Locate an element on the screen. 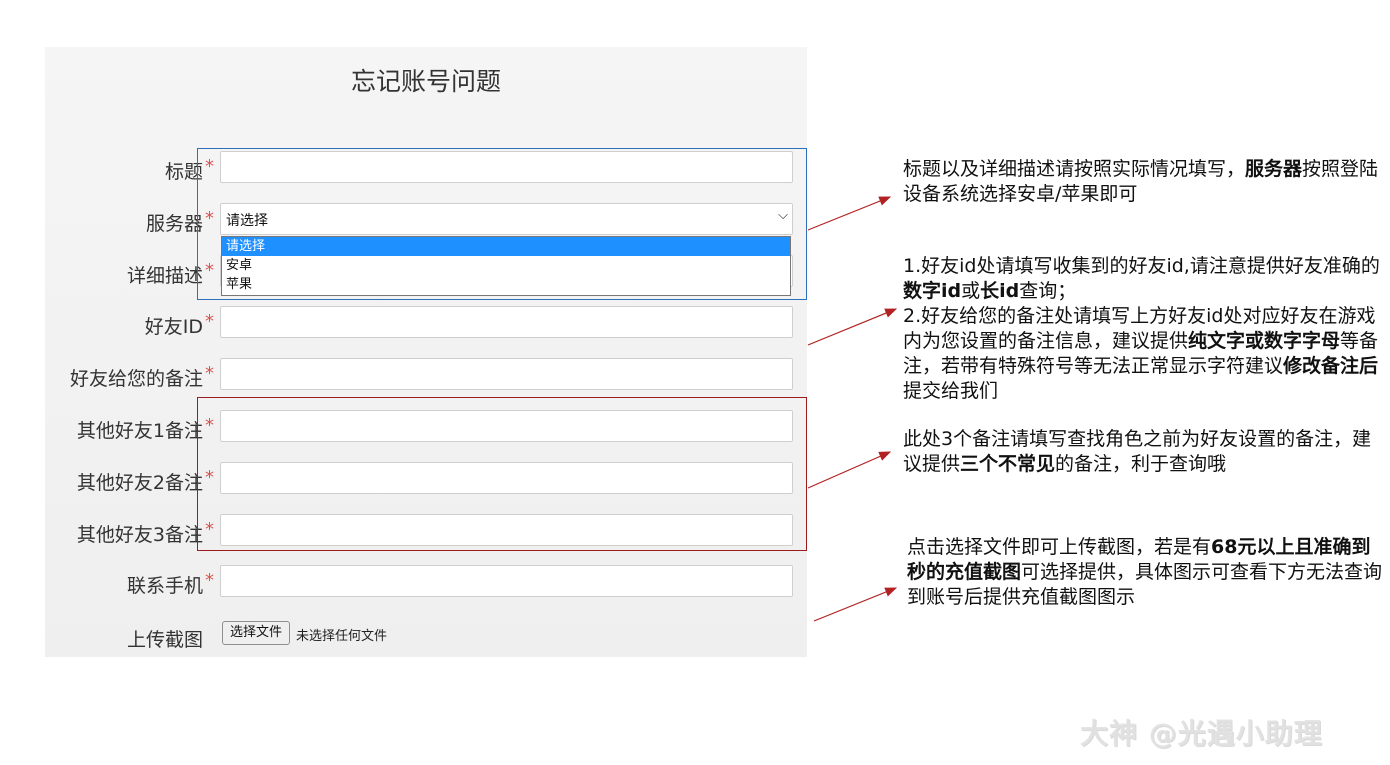 The height and width of the screenshot is (765, 1390). field-label-other-note-1: 其他好友1备注 is located at coordinates (139, 431).